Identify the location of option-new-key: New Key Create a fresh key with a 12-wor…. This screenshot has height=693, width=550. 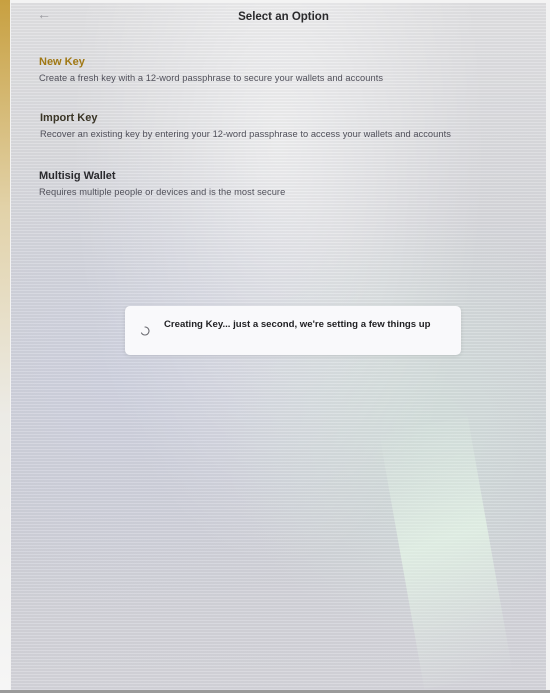
(289, 69).